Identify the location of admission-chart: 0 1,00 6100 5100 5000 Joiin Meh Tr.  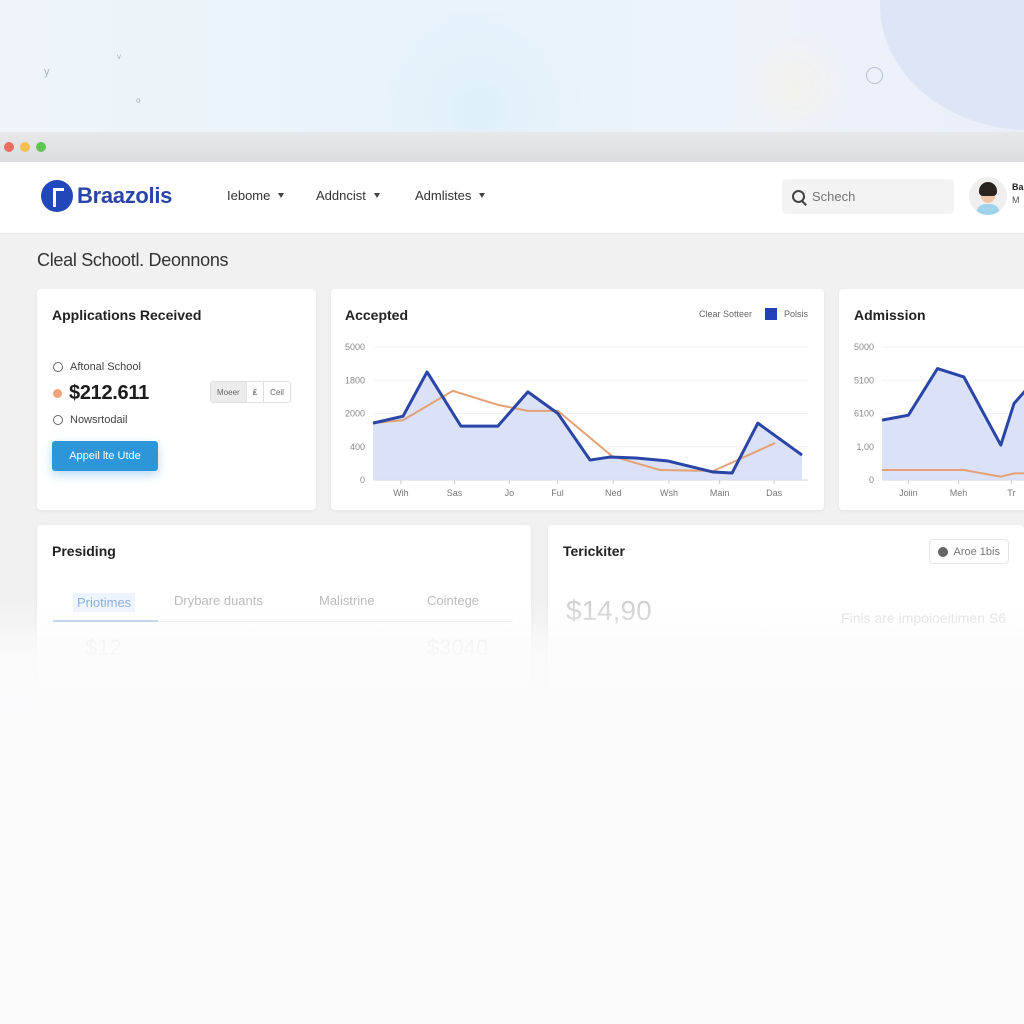
(939, 420).